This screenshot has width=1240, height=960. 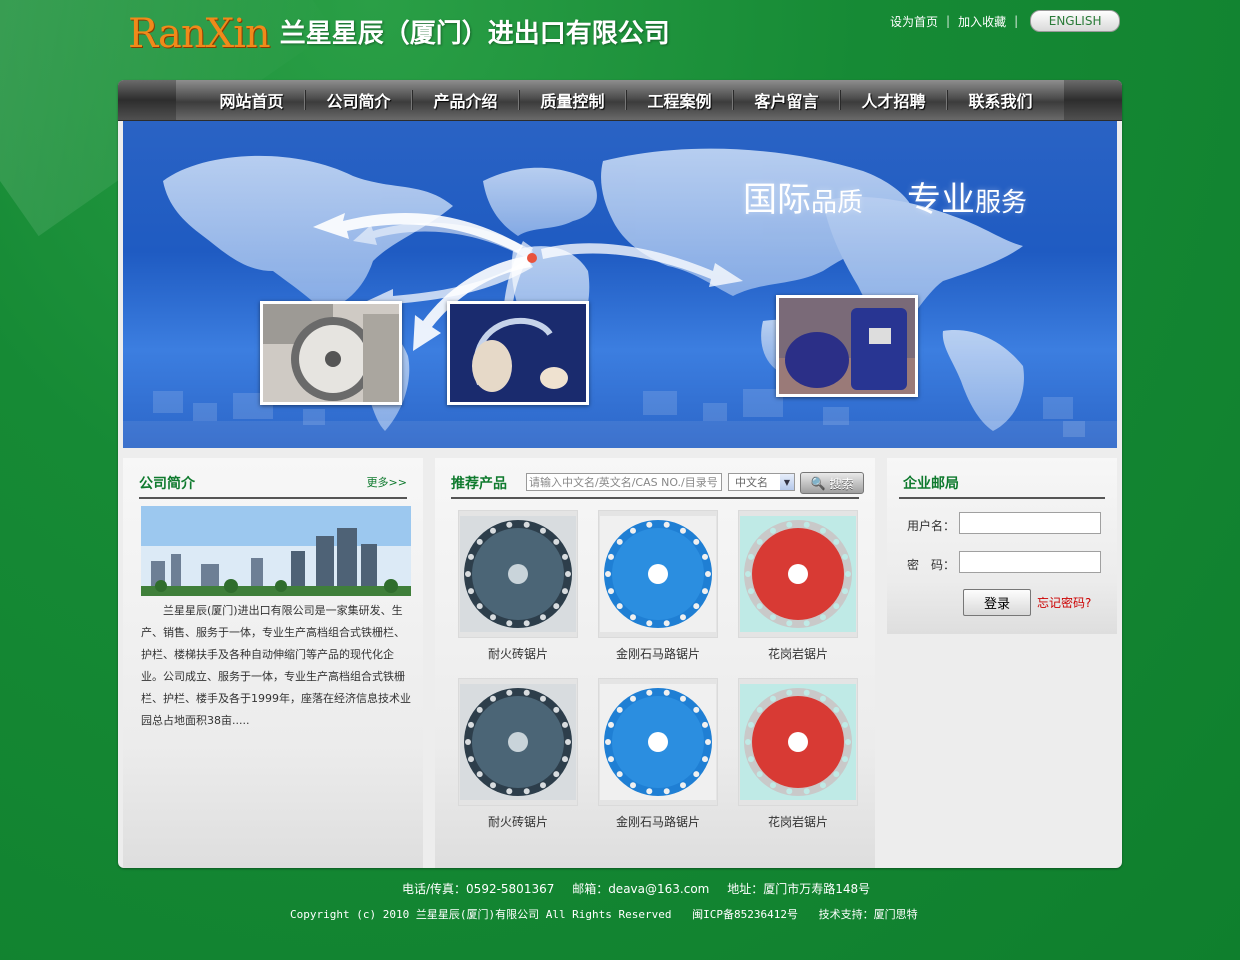 I want to click on nav-item-label: 产品介绍, so click(x=465, y=101).